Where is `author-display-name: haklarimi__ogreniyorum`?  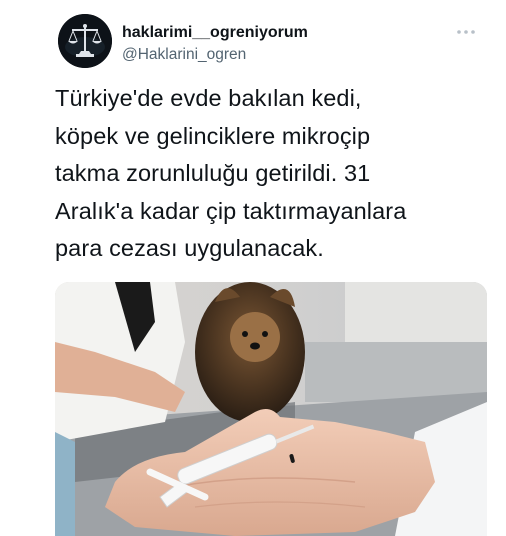 author-display-name: haklarimi__ogreniyorum is located at coordinates (215, 33).